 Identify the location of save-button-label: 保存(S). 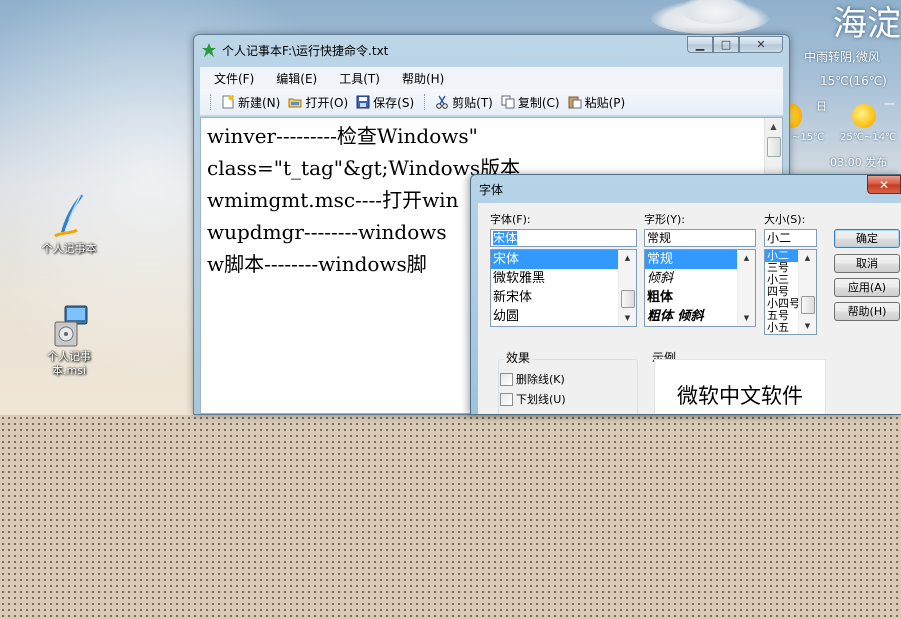
(394, 102).